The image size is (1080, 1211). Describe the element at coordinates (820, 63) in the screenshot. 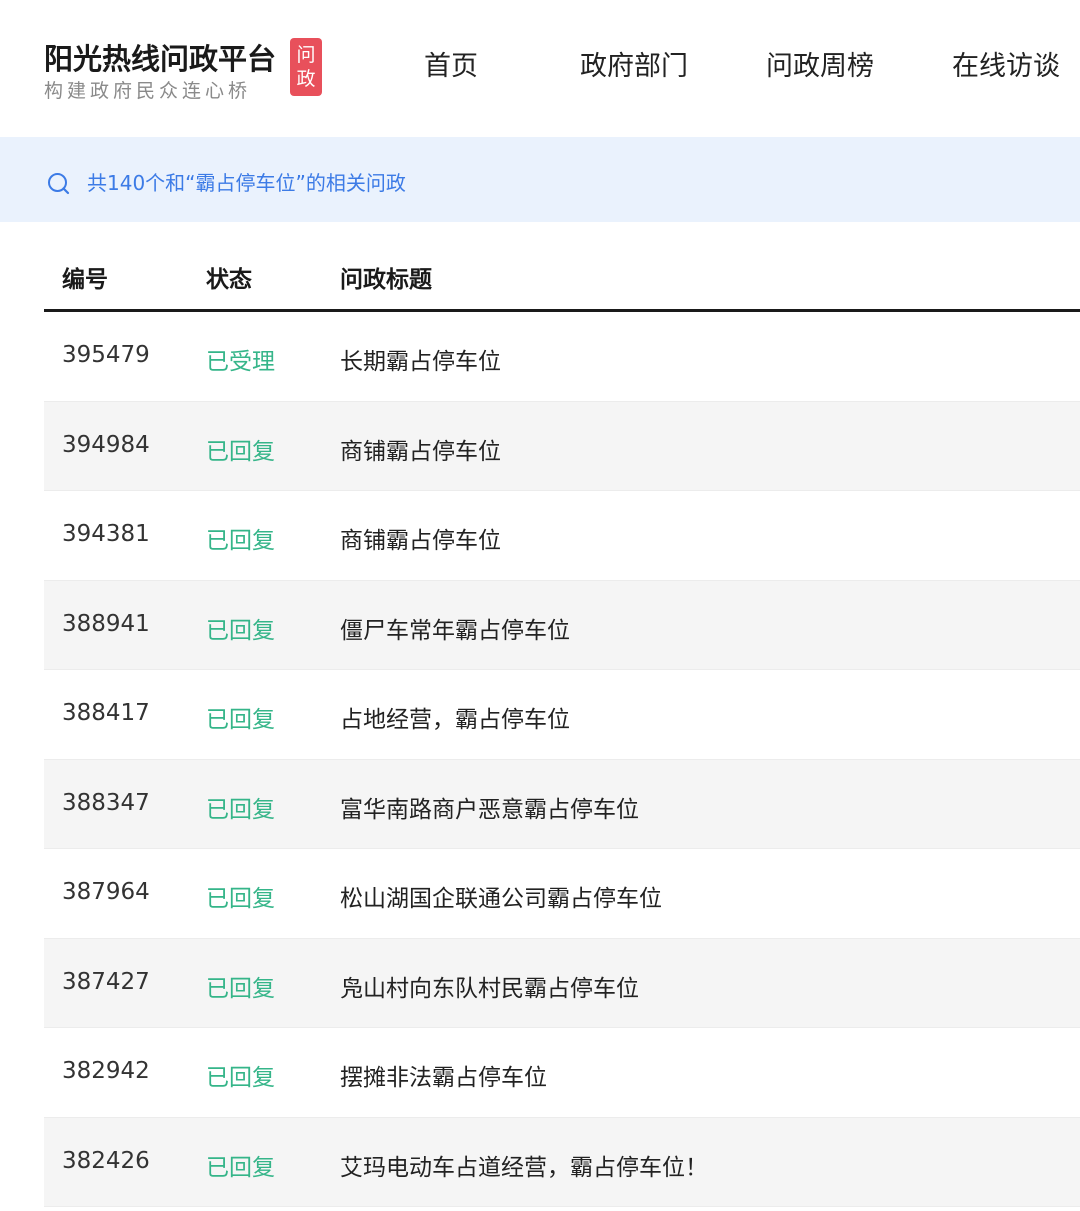

I see `nav-weekly-ranking: 问政周榜` at that location.